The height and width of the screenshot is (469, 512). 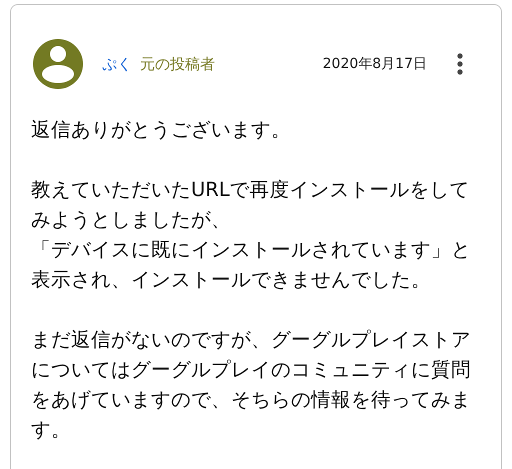 I want to click on author-name: ぷく, so click(x=117, y=64).